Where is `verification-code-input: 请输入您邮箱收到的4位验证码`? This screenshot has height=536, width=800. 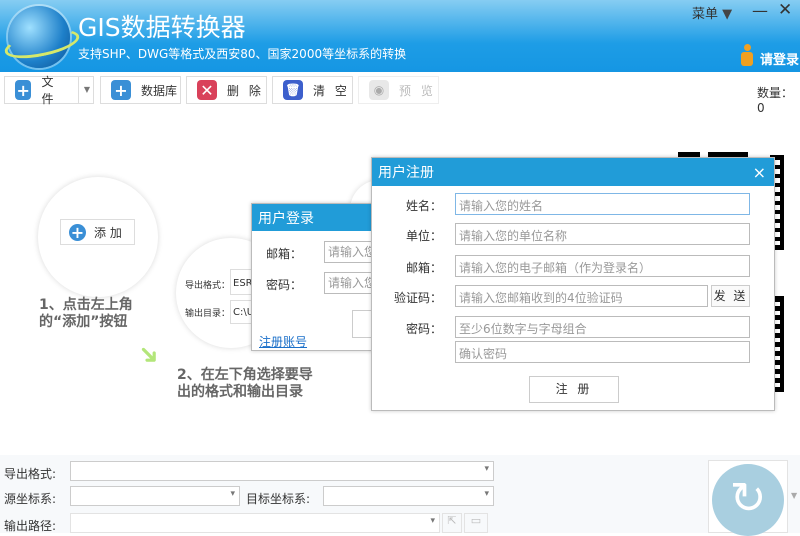 verification-code-input: 请输入您邮箱收到的4位验证码 is located at coordinates (581, 296).